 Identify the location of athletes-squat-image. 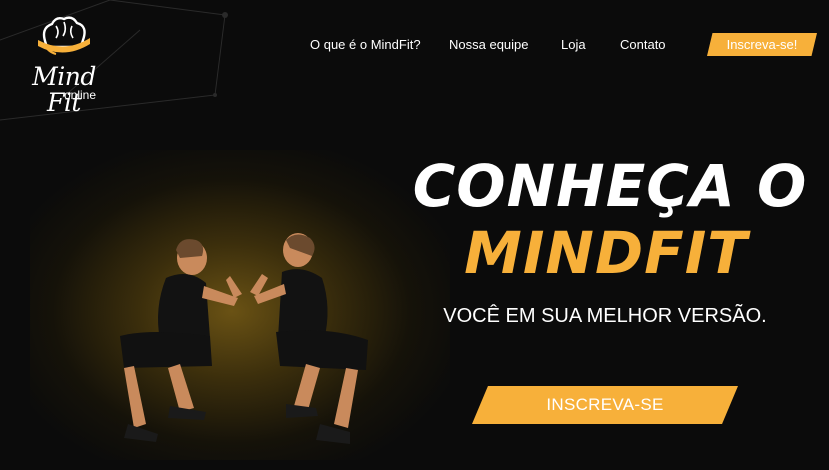
(244, 338).